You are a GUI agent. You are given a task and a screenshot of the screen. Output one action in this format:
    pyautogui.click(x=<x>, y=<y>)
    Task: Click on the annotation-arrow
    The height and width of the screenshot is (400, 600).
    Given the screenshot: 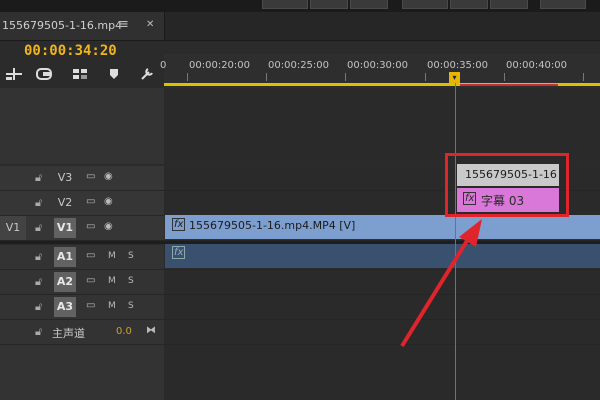 What is the action you would take?
    pyautogui.click(x=441, y=283)
    